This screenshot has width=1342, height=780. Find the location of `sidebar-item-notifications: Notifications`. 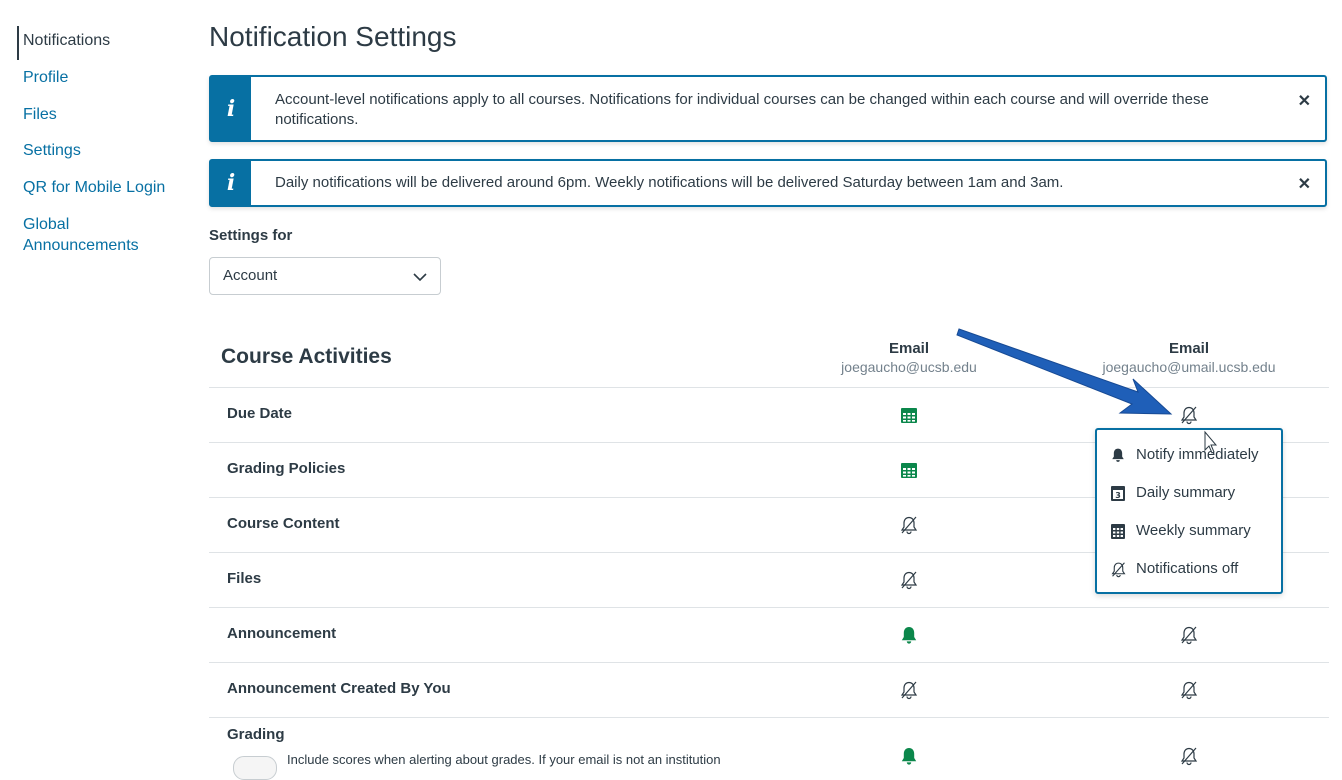

sidebar-item-notifications: Notifications is located at coordinates (66, 40).